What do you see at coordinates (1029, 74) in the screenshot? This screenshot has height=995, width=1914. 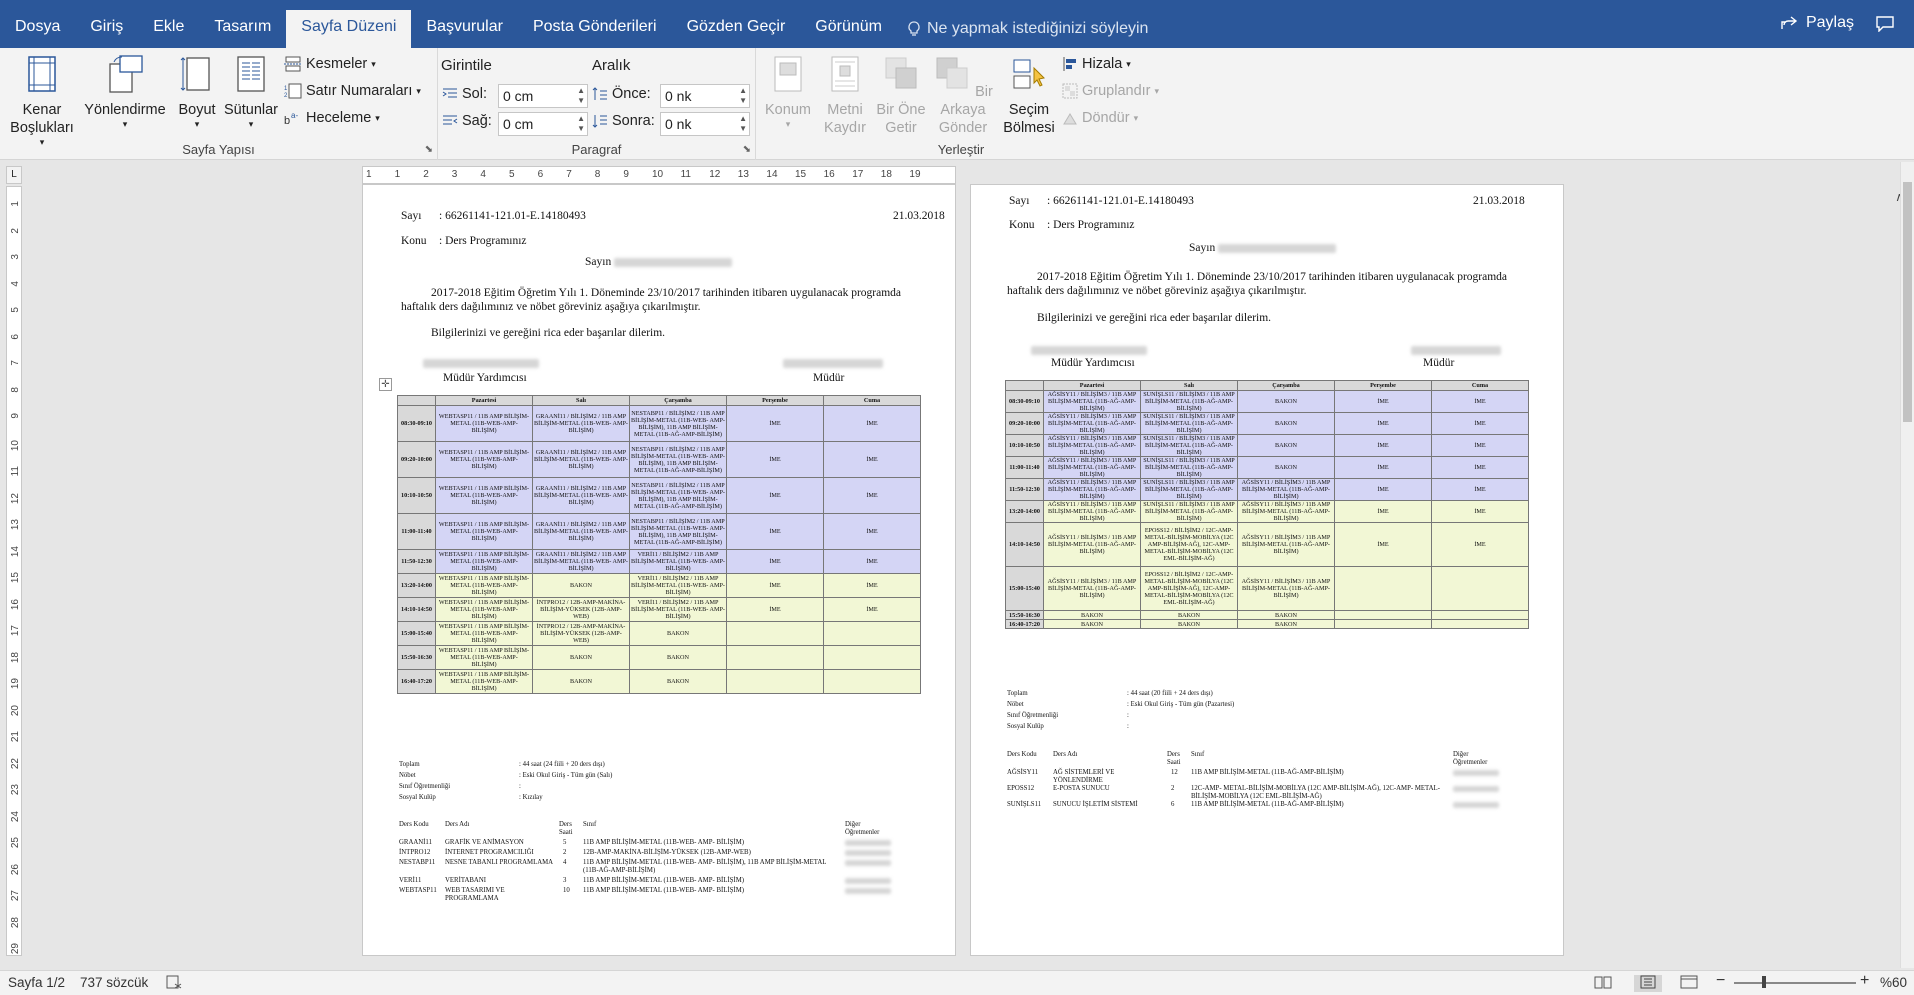 I see `selection-pane-icon` at bounding box center [1029, 74].